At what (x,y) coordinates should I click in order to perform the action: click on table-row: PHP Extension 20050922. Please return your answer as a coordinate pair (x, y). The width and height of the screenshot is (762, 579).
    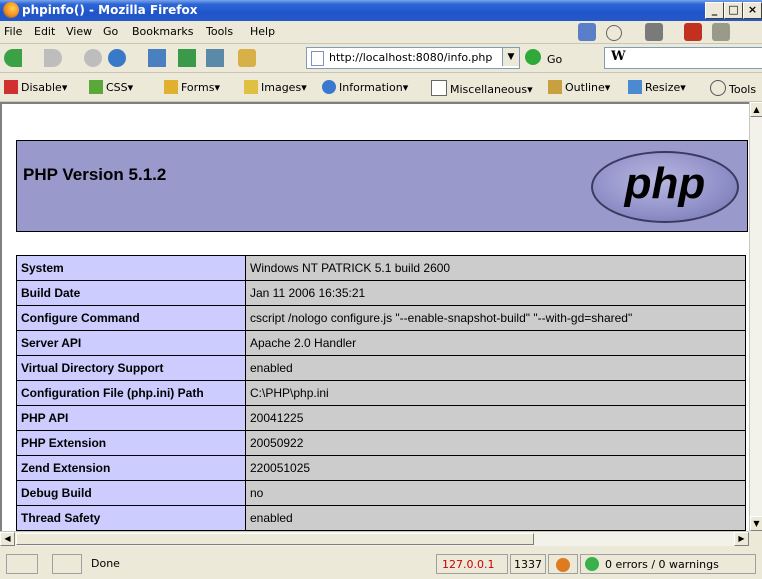
    Looking at the image, I should click on (381, 443).